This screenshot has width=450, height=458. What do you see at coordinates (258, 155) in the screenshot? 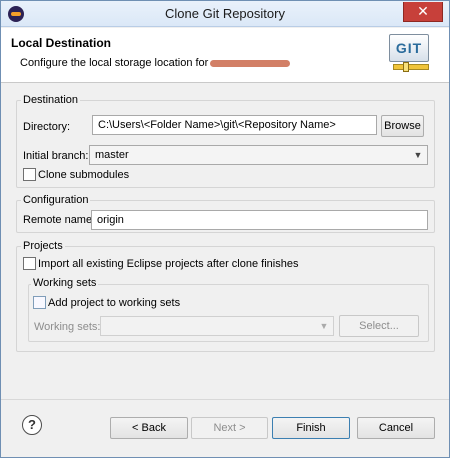
I see `initial-branch-select: master ▼` at bounding box center [258, 155].